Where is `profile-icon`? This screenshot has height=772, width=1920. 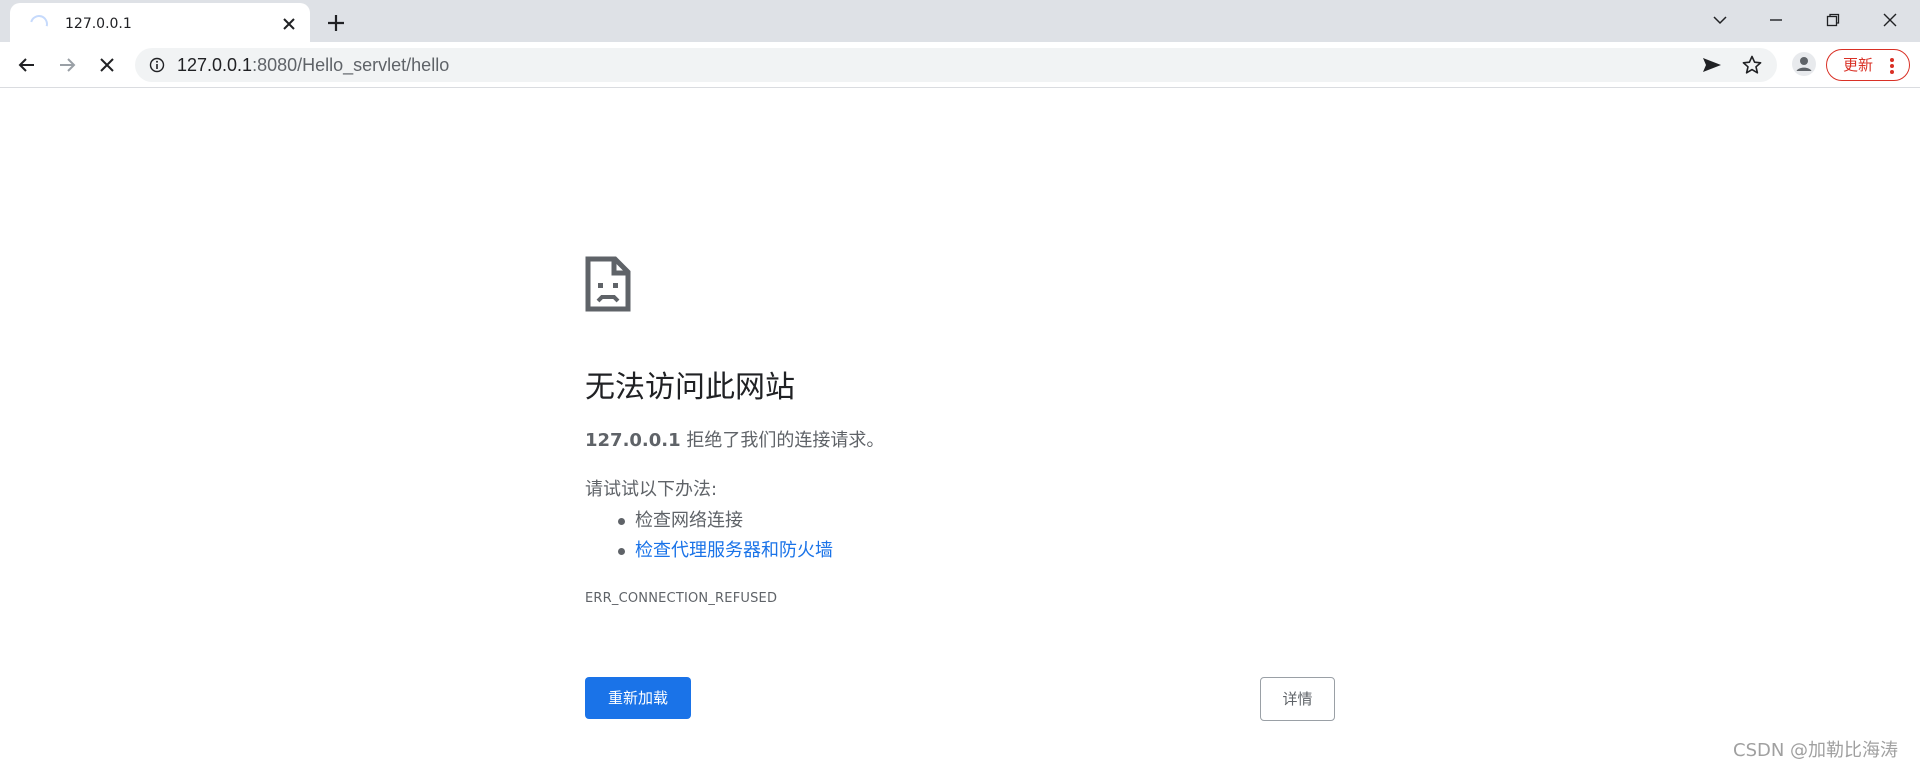 profile-icon is located at coordinates (1804, 64).